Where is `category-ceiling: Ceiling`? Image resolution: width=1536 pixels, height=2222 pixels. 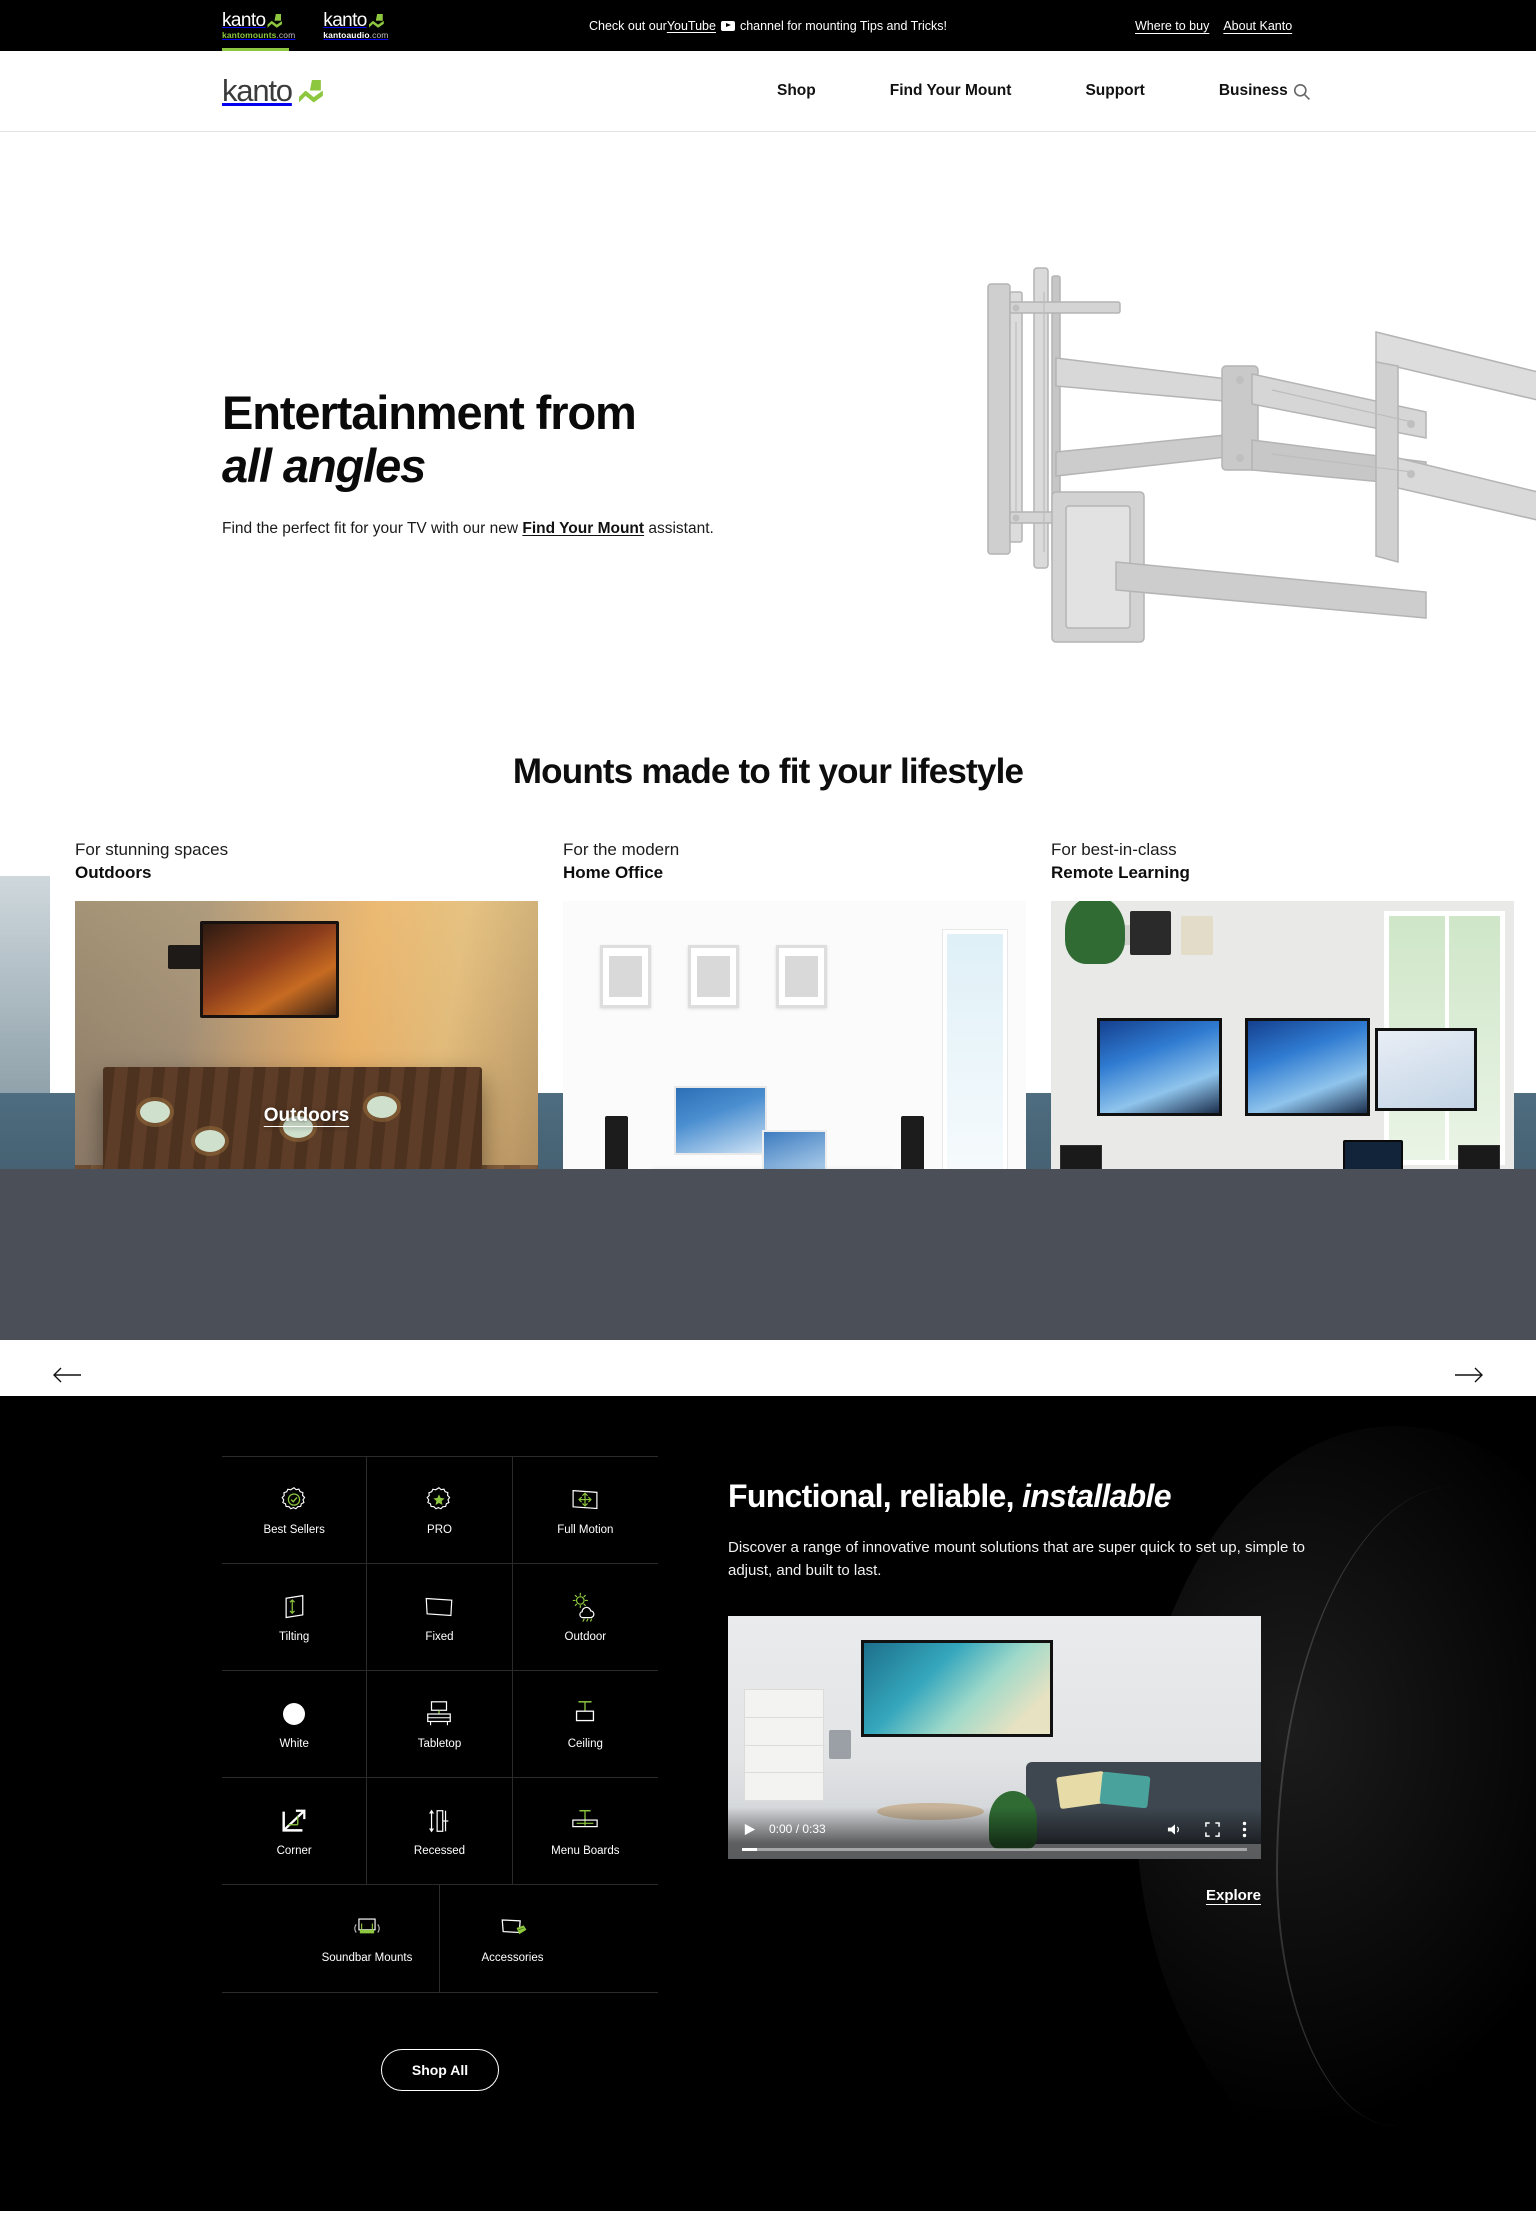 category-ceiling: Ceiling is located at coordinates (585, 1724).